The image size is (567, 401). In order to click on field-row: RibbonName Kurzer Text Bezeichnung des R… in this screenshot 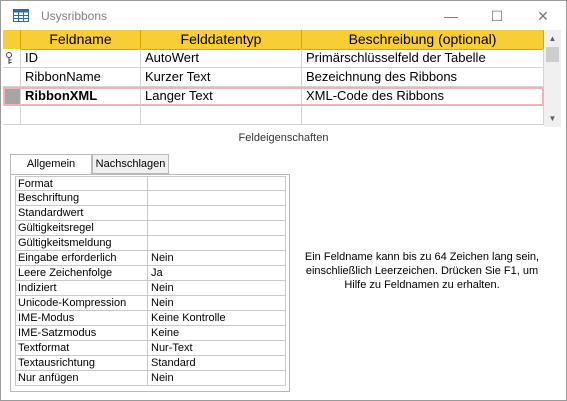, I will do `click(273, 77)`.